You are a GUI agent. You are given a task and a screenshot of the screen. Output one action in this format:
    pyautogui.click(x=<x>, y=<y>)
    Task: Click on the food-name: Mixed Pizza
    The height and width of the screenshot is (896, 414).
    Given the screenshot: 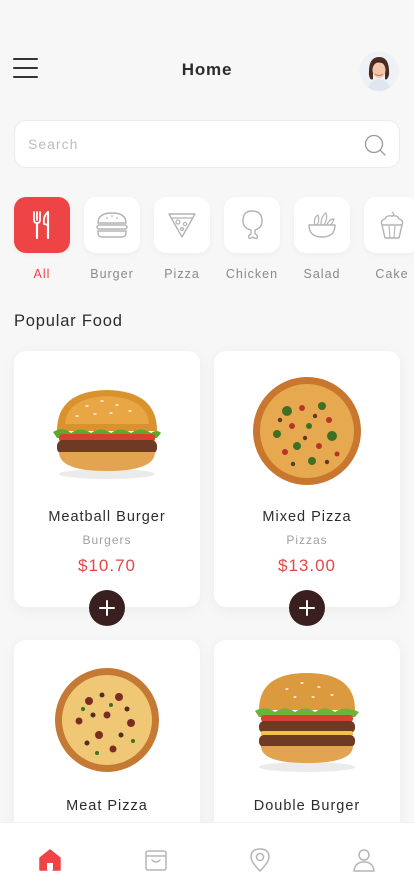 What is the action you would take?
    pyautogui.click(x=307, y=517)
    